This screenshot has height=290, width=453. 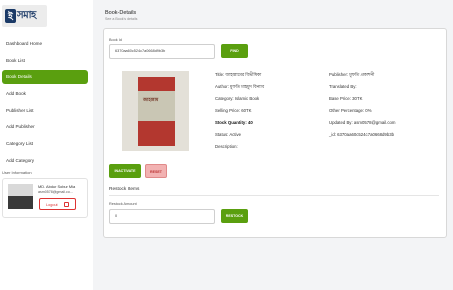 I want to click on restock-title: Restock Items, so click(x=124, y=189).